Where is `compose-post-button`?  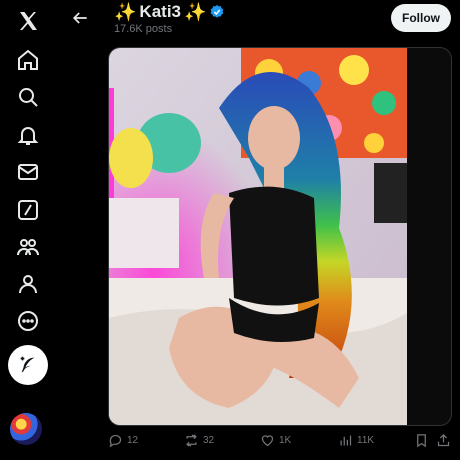
compose-post-button is located at coordinates (28, 365).